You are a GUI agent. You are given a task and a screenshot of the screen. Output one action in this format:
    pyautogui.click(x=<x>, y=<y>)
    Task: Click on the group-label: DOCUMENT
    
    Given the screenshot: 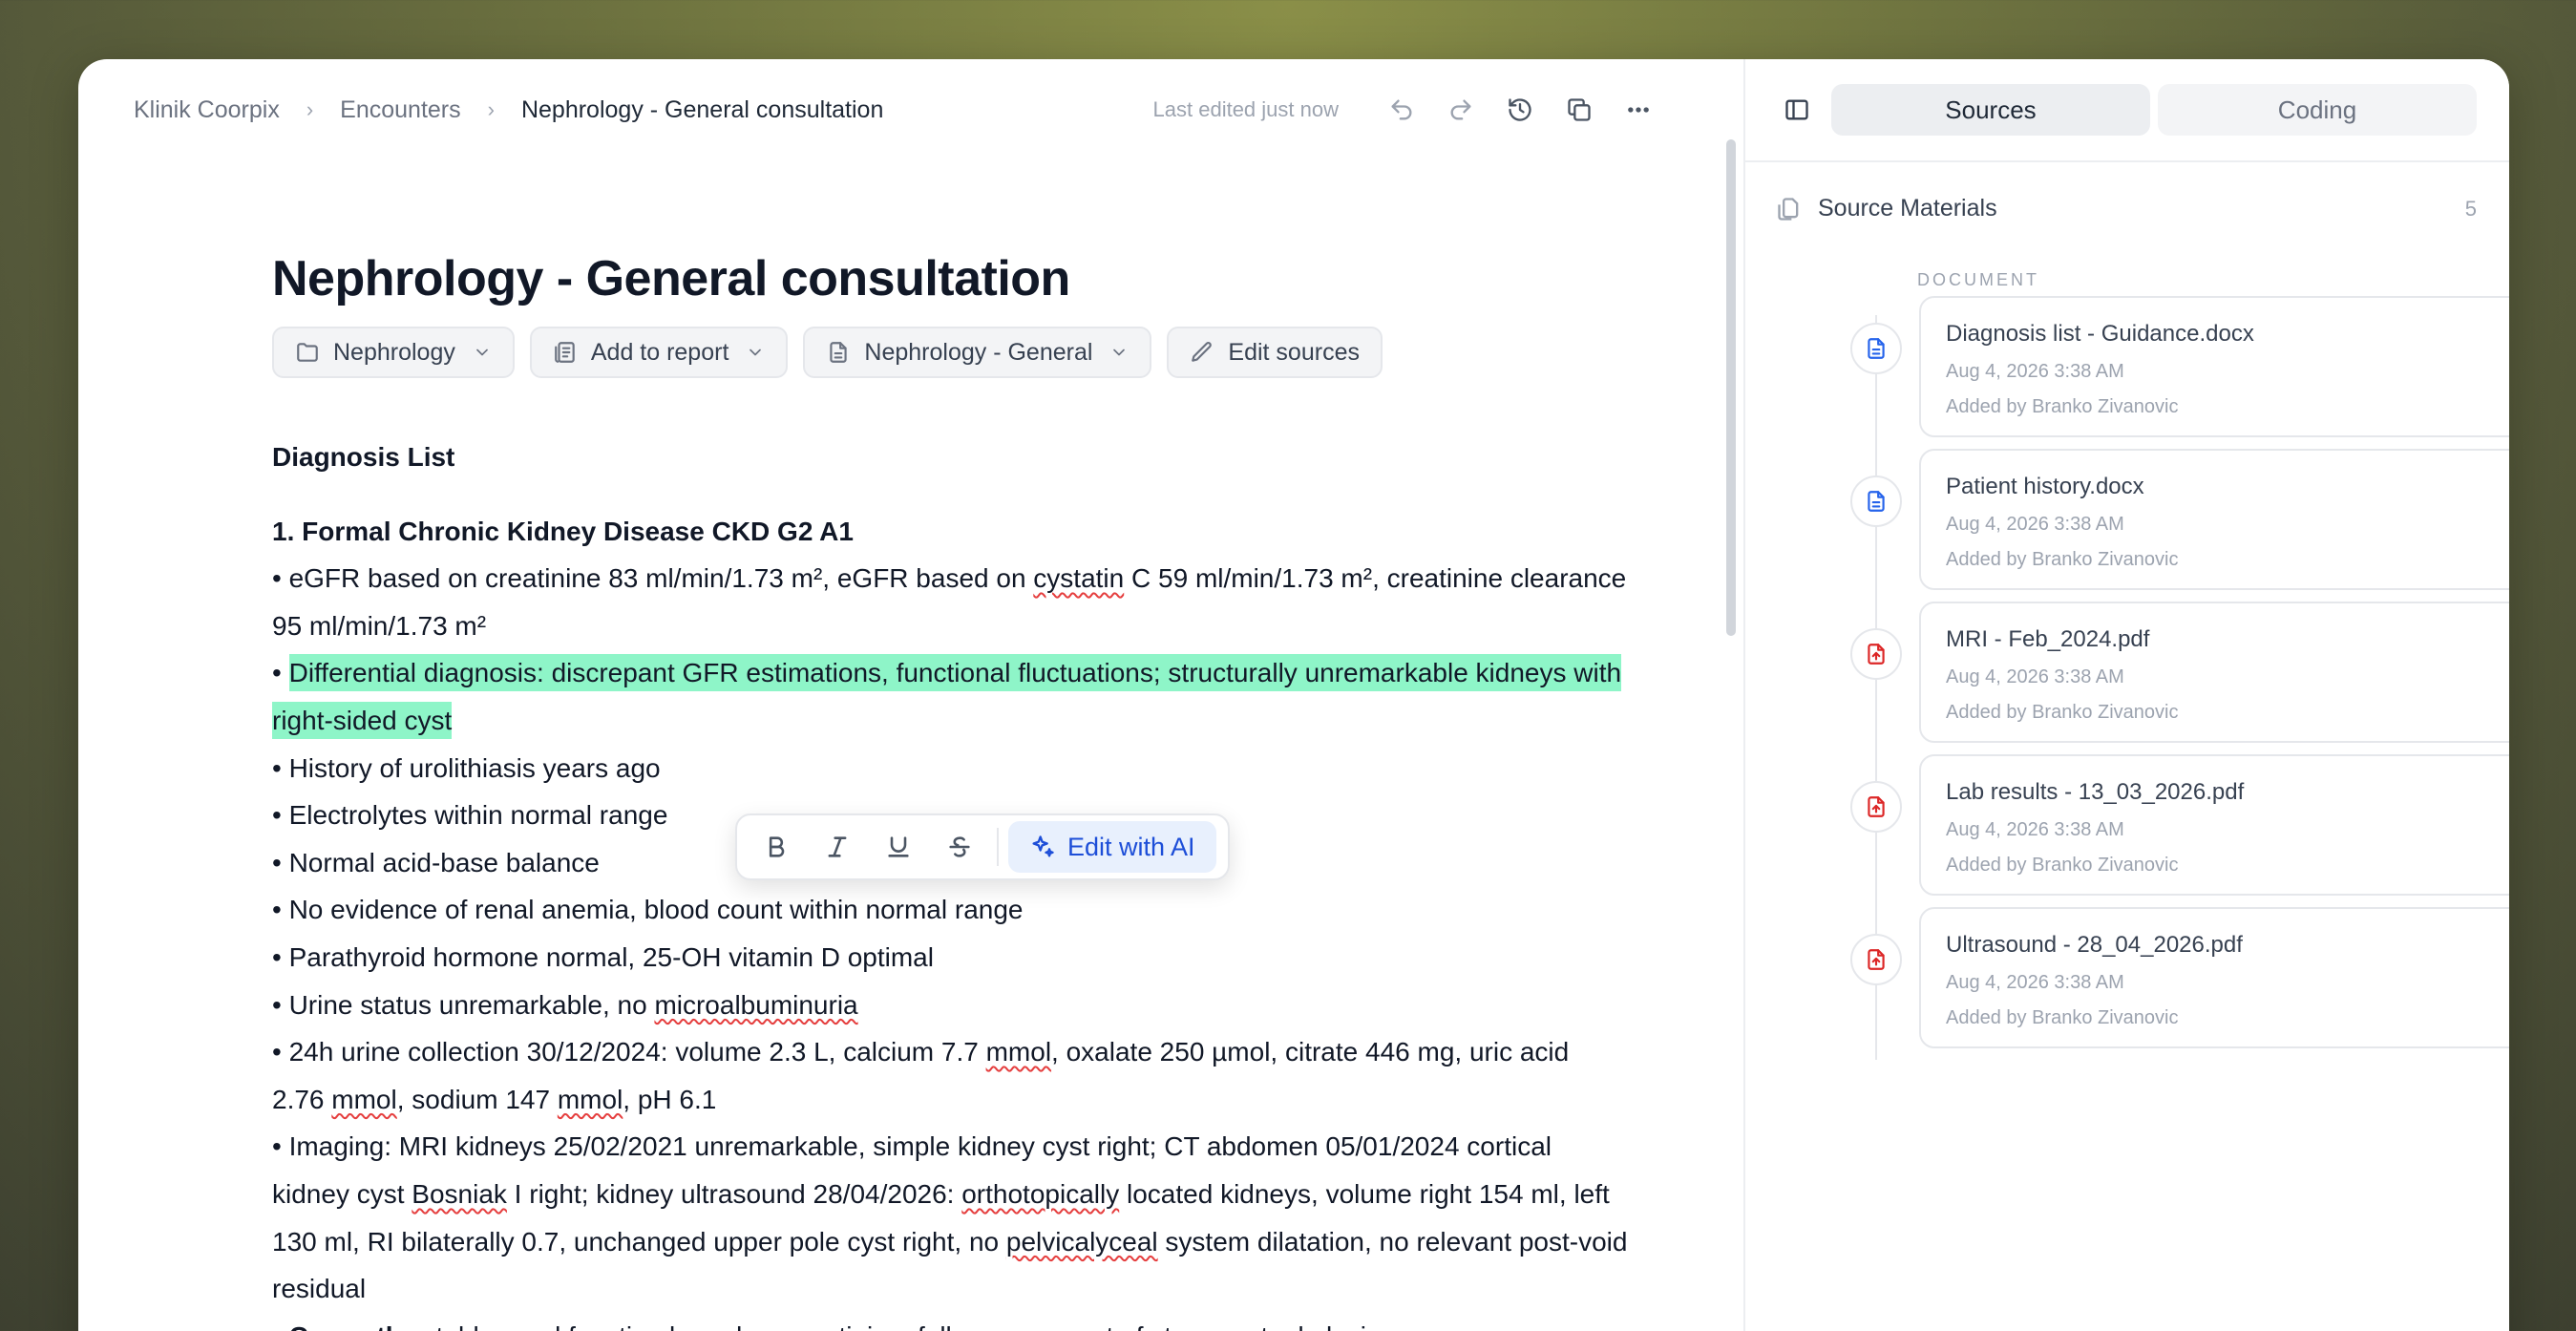 What is the action you would take?
    pyautogui.click(x=1978, y=279)
    